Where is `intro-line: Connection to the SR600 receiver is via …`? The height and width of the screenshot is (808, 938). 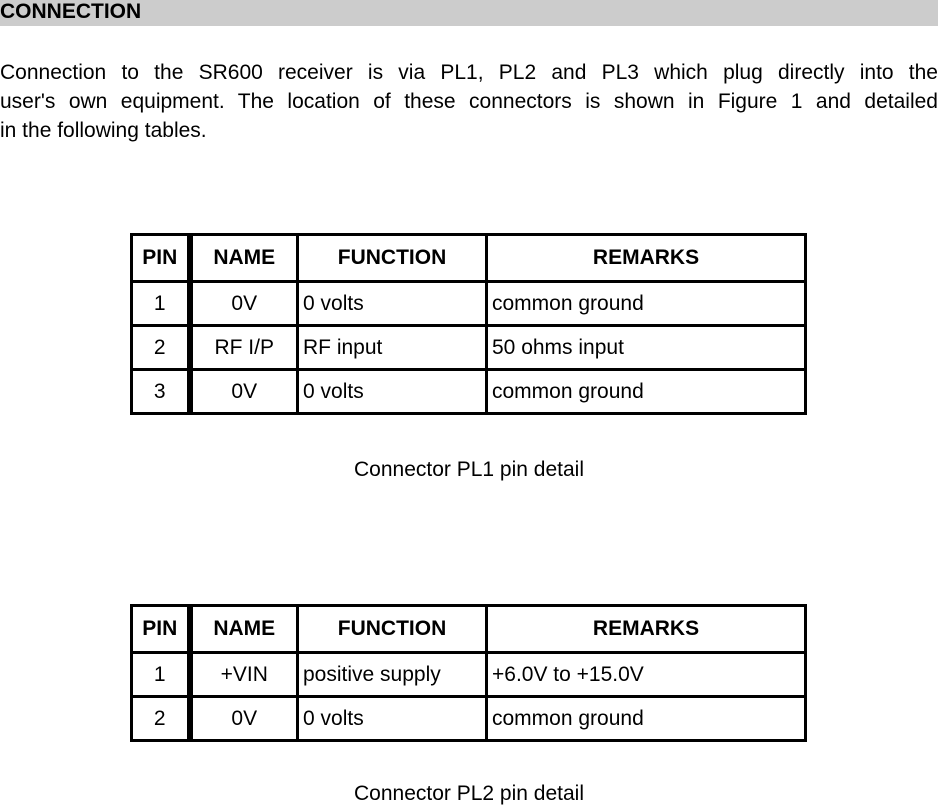 intro-line: Connection to the SR600 receiver is via … is located at coordinates (469, 72).